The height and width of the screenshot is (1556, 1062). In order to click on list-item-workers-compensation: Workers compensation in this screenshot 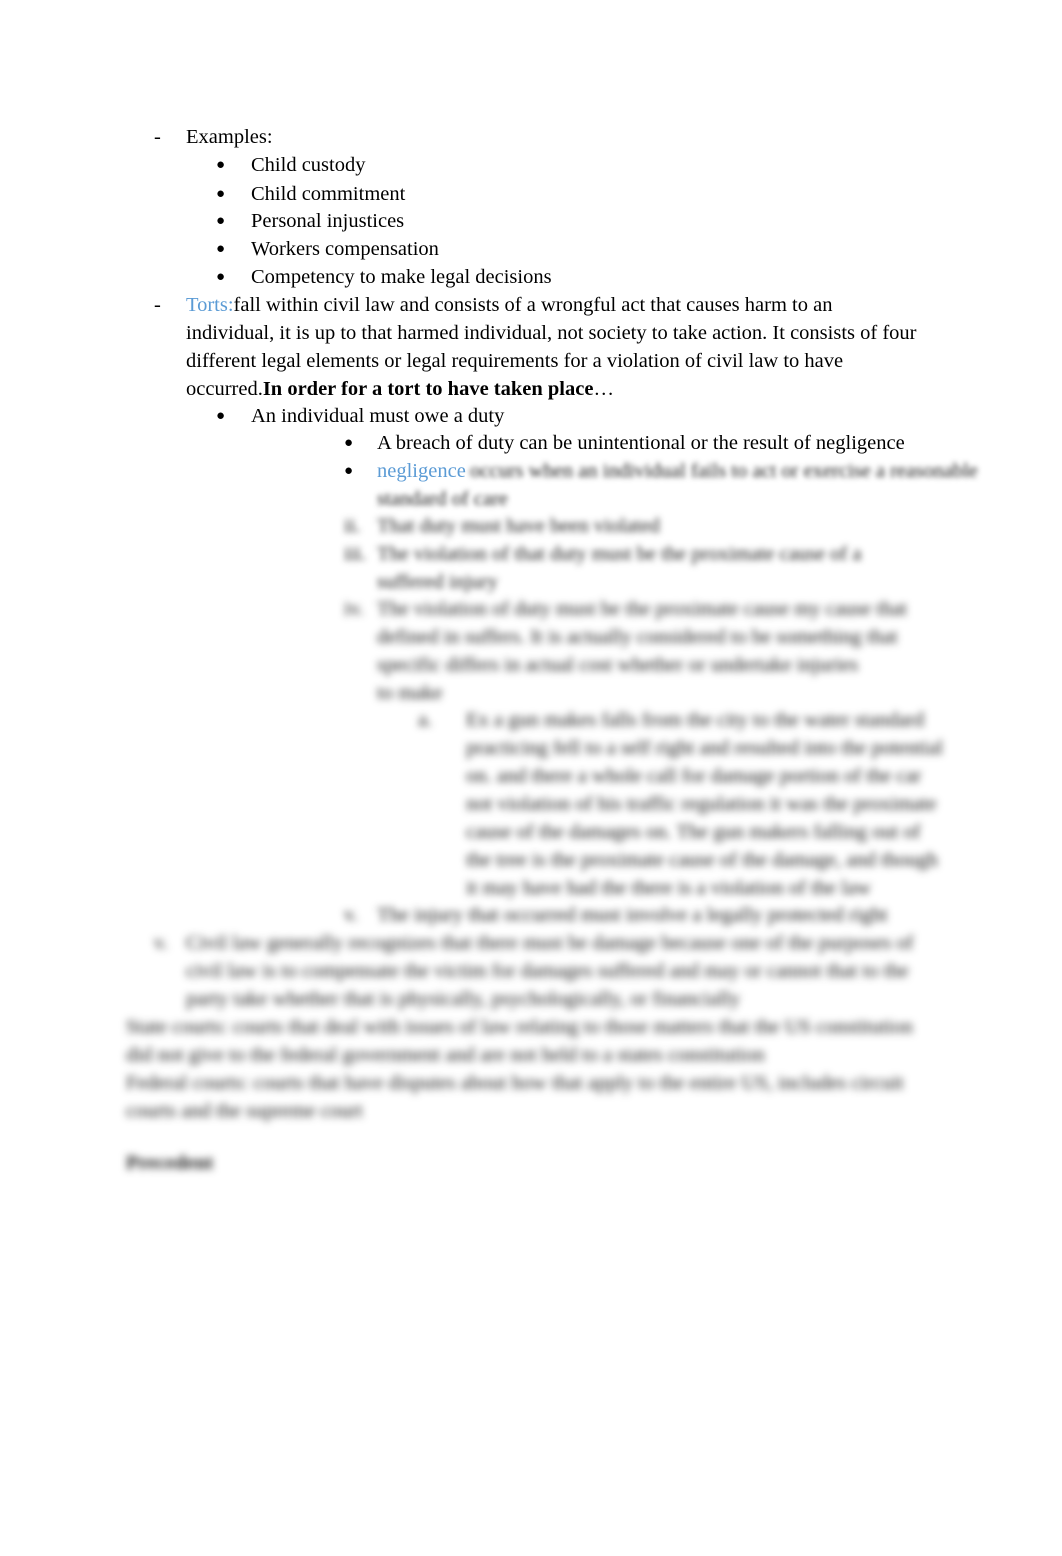, I will do `click(345, 249)`.